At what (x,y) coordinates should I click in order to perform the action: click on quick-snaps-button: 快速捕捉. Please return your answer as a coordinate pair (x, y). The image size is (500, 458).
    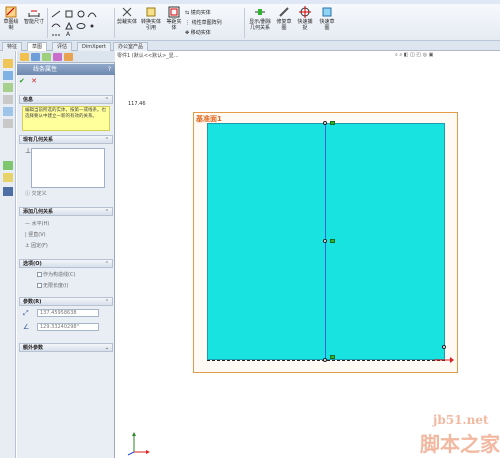
    Looking at the image, I should click on (305, 18).